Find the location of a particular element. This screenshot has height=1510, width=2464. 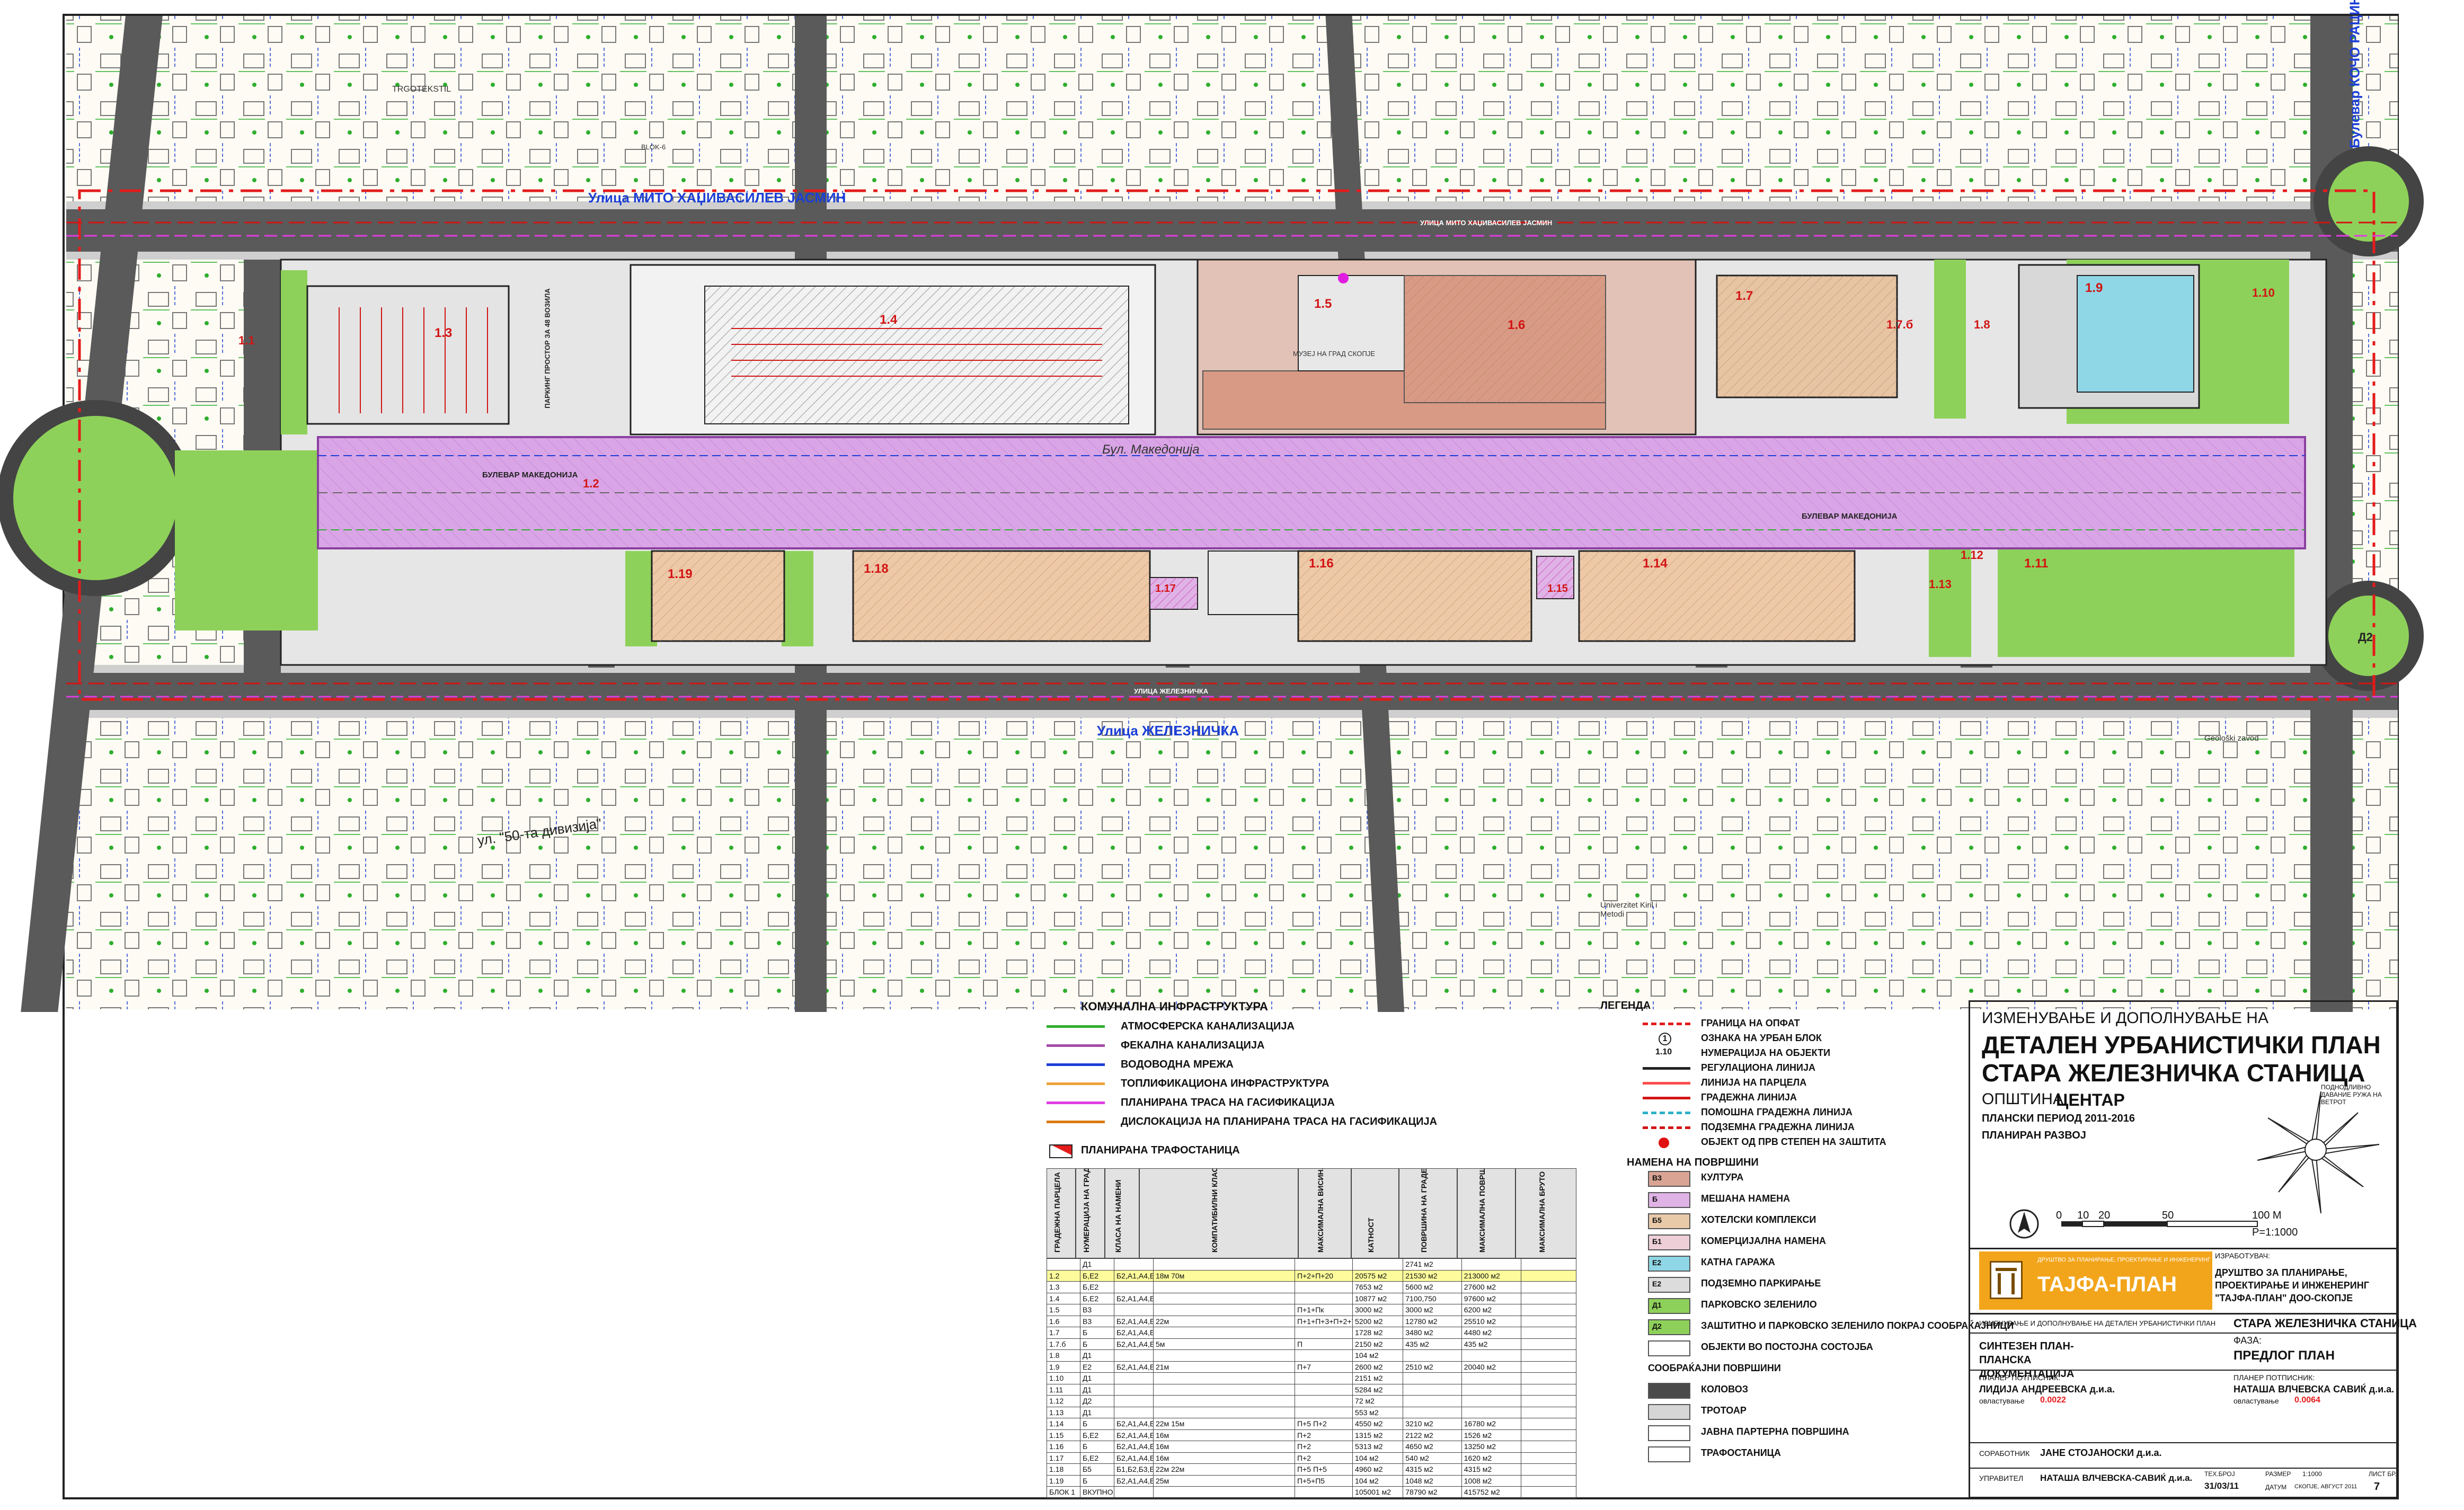

land-use-item: ТРОТОАР is located at coordinates (1807, 1412).